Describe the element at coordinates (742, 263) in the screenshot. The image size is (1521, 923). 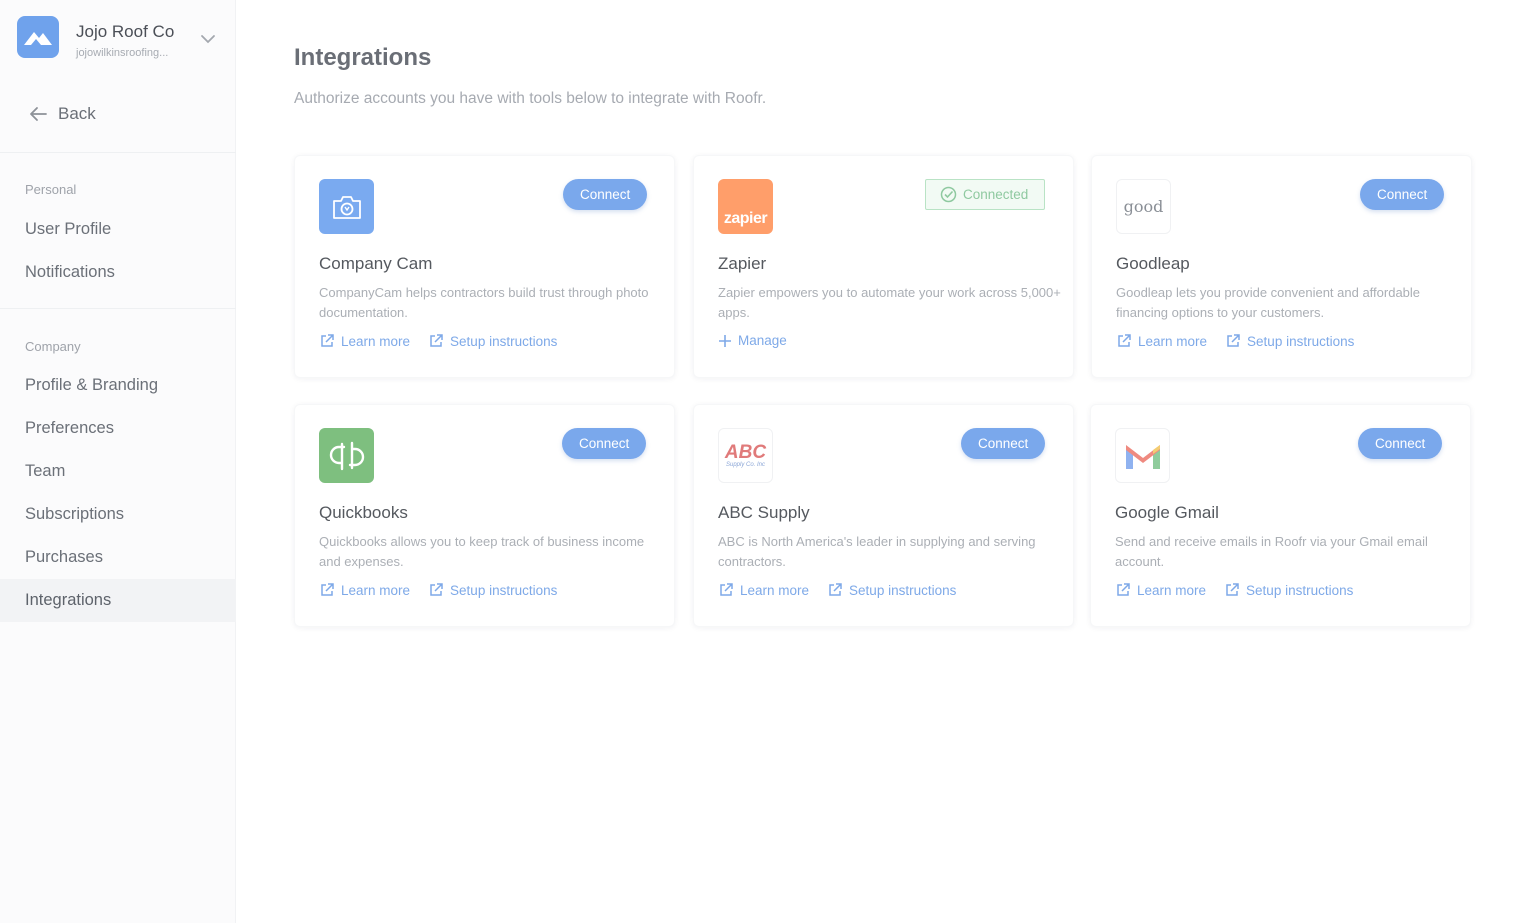
I see `card-title: Zapier` at that location.